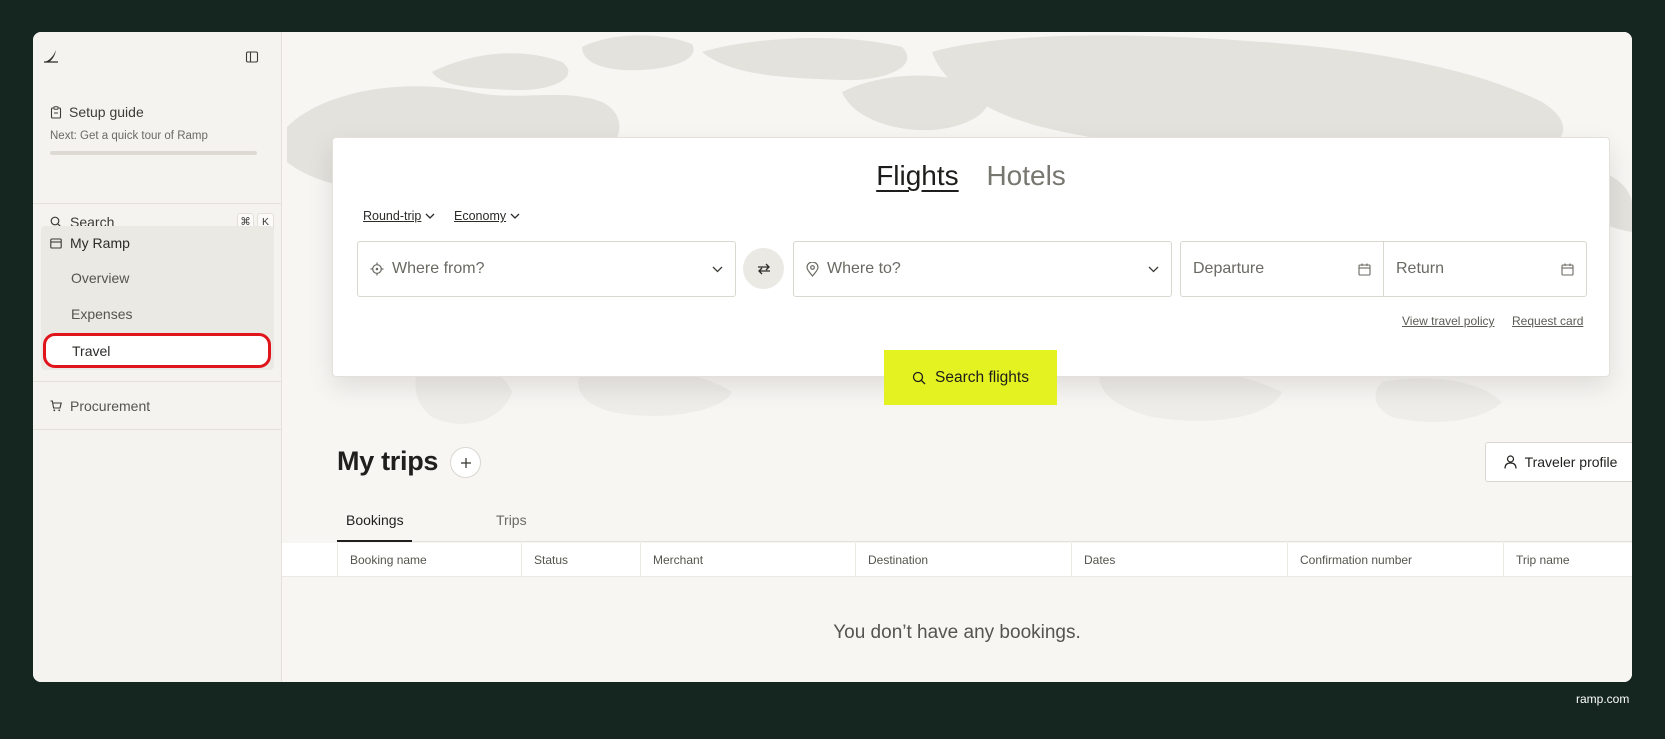  I want to click on plus-icon, so click(465, 462).